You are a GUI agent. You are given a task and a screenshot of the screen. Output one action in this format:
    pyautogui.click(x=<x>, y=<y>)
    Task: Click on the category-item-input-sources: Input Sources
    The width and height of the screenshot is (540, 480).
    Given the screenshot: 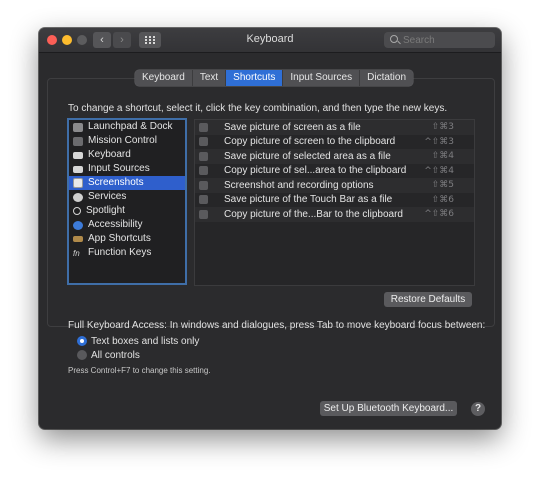 What is the action you would take?
    pyautogui.click(x=127, y=169)
    